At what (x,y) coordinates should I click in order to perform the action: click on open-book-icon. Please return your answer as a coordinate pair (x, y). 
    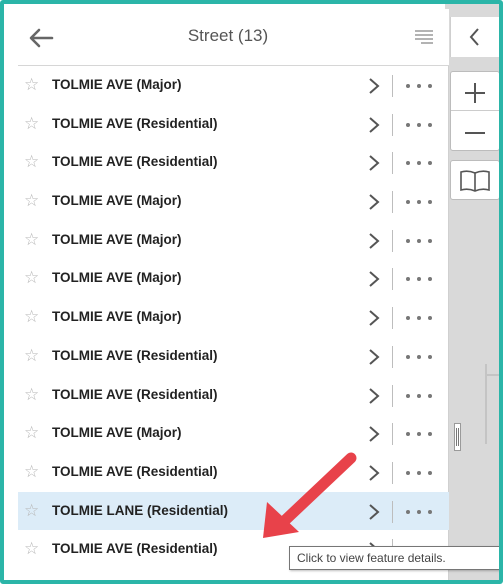
    Looking at the image, I should click on (475, 181).